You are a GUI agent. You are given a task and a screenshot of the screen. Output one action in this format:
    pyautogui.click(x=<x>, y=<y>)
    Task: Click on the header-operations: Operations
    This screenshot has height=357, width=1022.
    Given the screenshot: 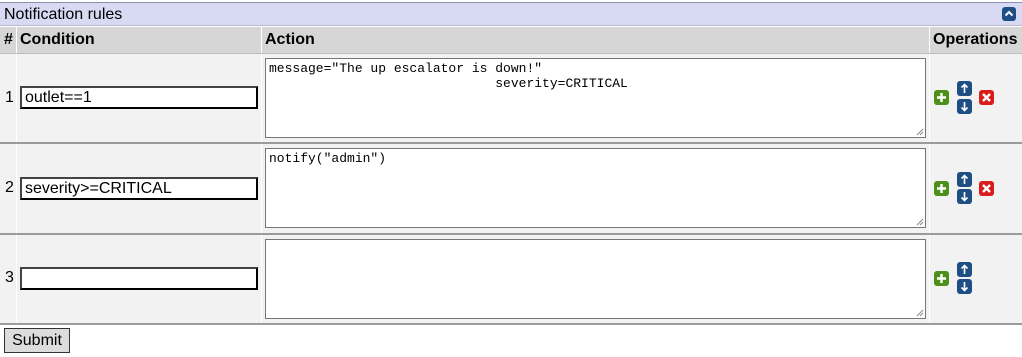 What is the action you would take?
    pyautogui.click(x=975, y=39)
    